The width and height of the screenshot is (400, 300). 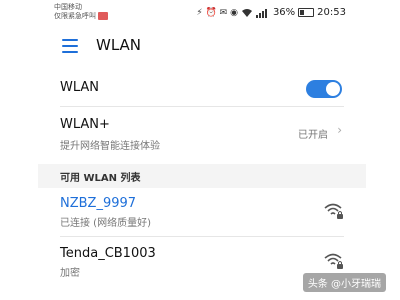 What do you see at coordinates (331, 12) in the screenshot?
I see `clock: 20:53` at bounding box center [331, 12].